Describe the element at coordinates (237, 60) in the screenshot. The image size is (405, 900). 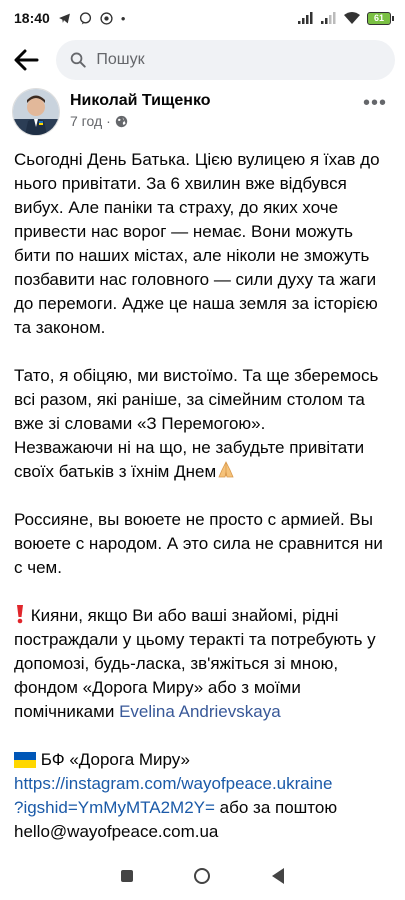
I see `search-input` at that location.